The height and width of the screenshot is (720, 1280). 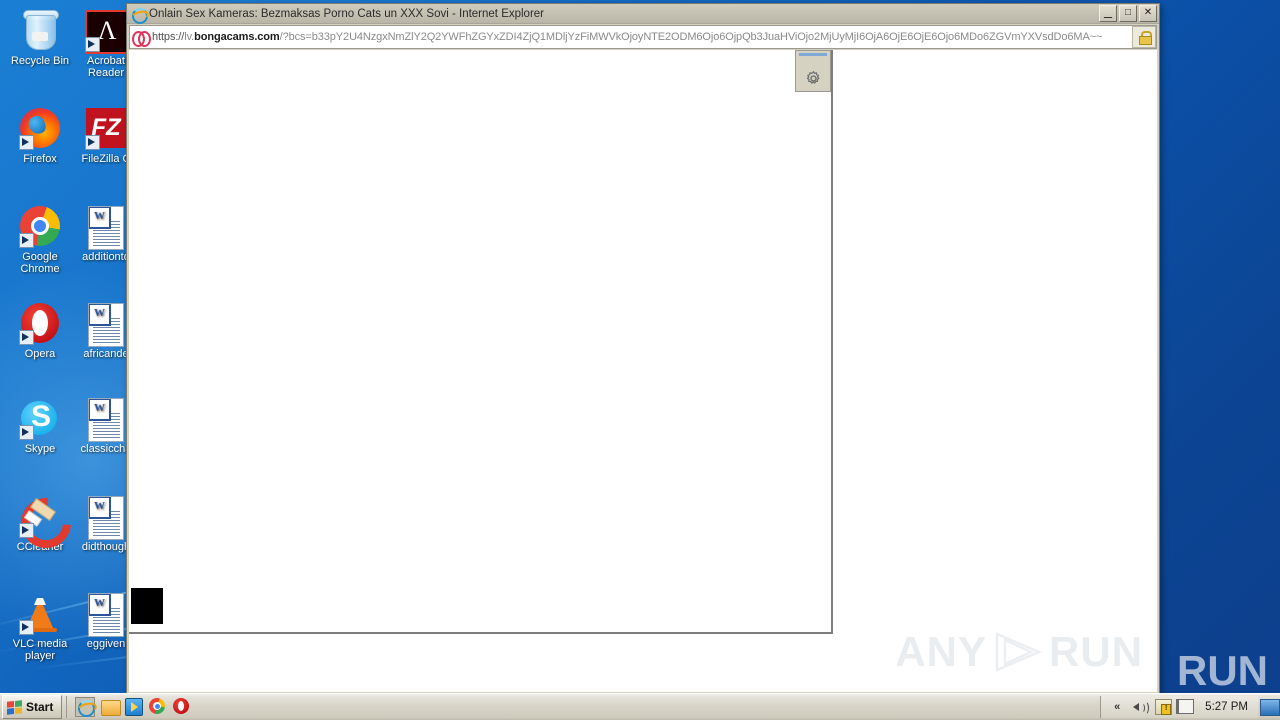 I want to click on recycle-bin-icon, so click(x=40, y=31).